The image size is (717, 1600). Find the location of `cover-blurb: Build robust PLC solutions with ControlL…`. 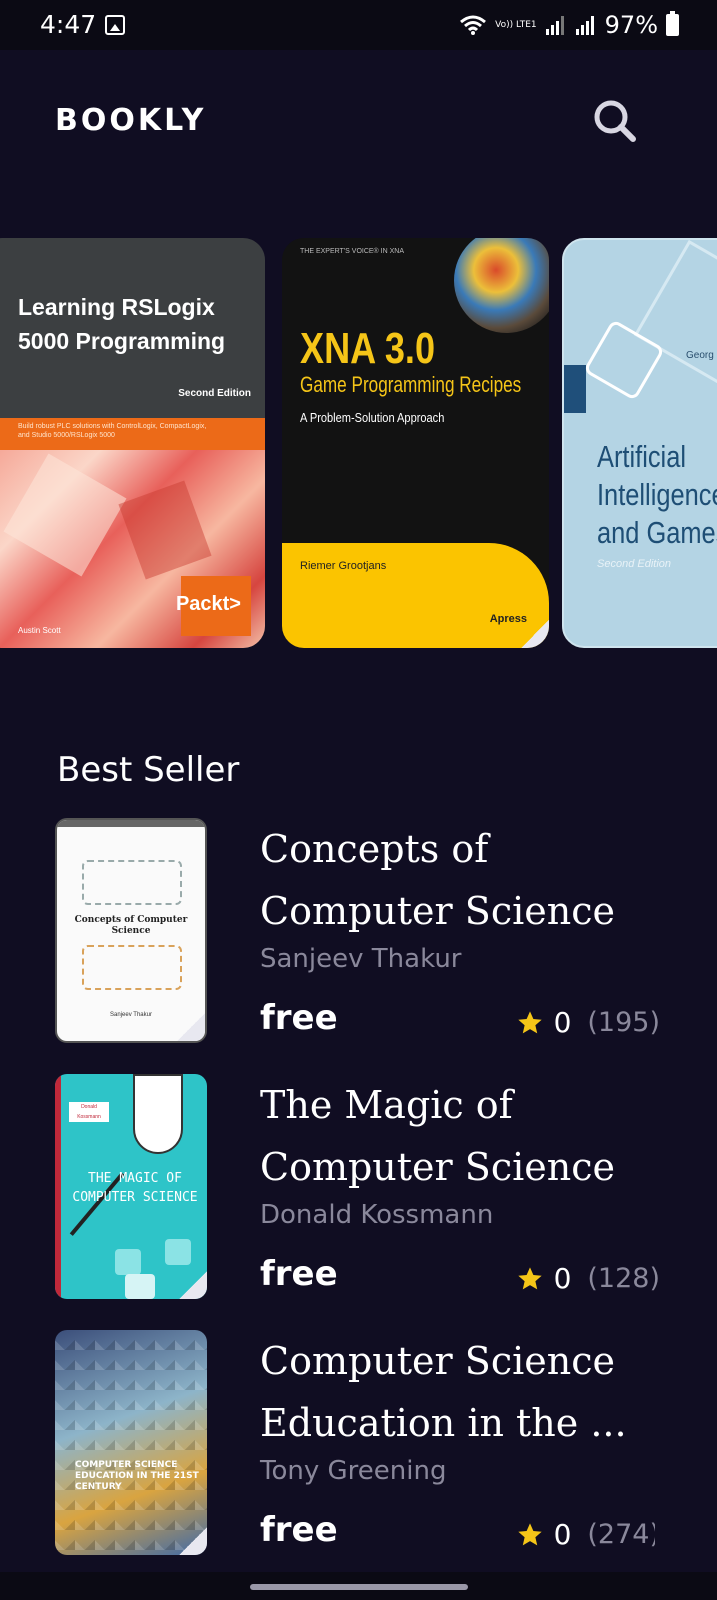

cover-blurb: Build robust PLC solutions with ControlL… is located at coordinates (112, 431).